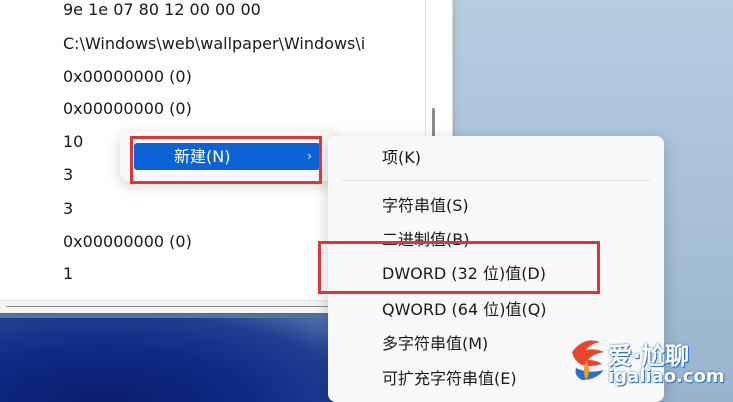 The image size is (733, 402). Describe the element at coordinates (401, 158) in the screenshot. I see `menu-item-key: 项(K)` at that location.